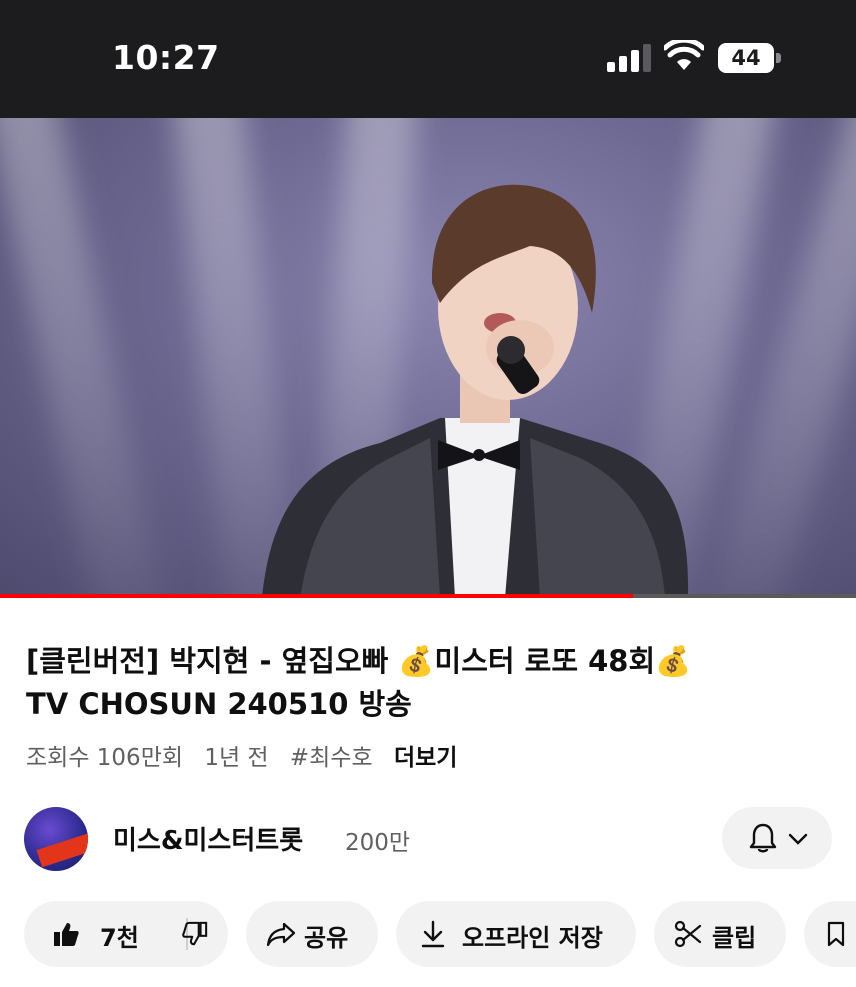 The image size is (856, 987). I want to click on channel-name: 미스&미스터트롯, so click(208, 838).